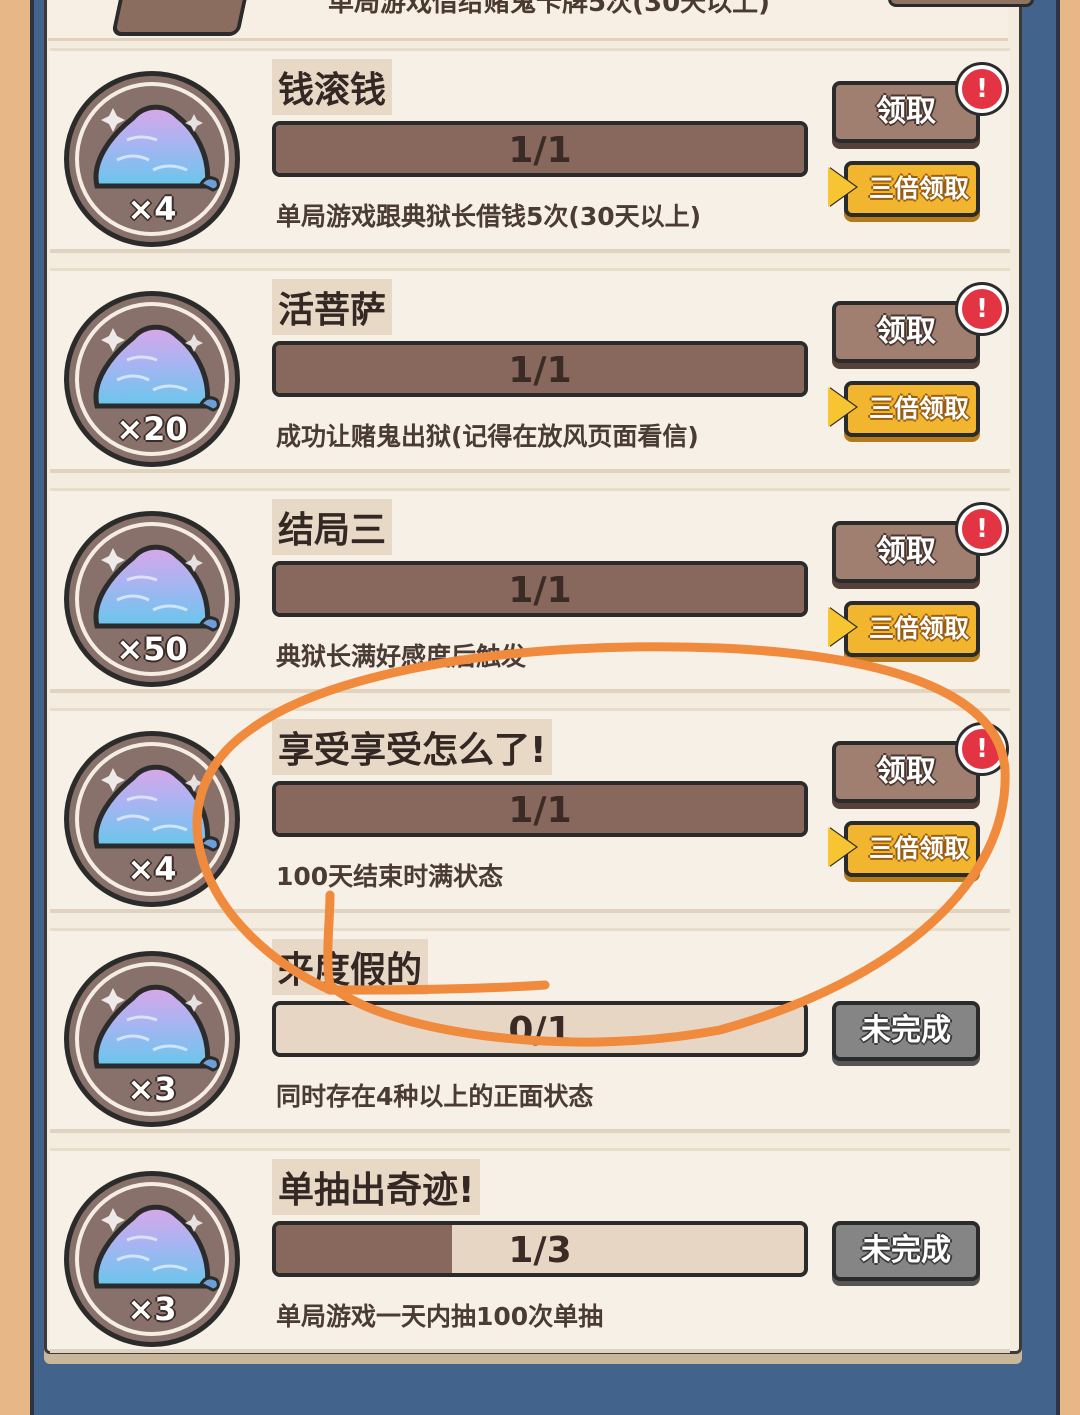  I want to click on achievement-description: 成功让赌鬼出狱(记得在放风页面看信), so click(487, 436).